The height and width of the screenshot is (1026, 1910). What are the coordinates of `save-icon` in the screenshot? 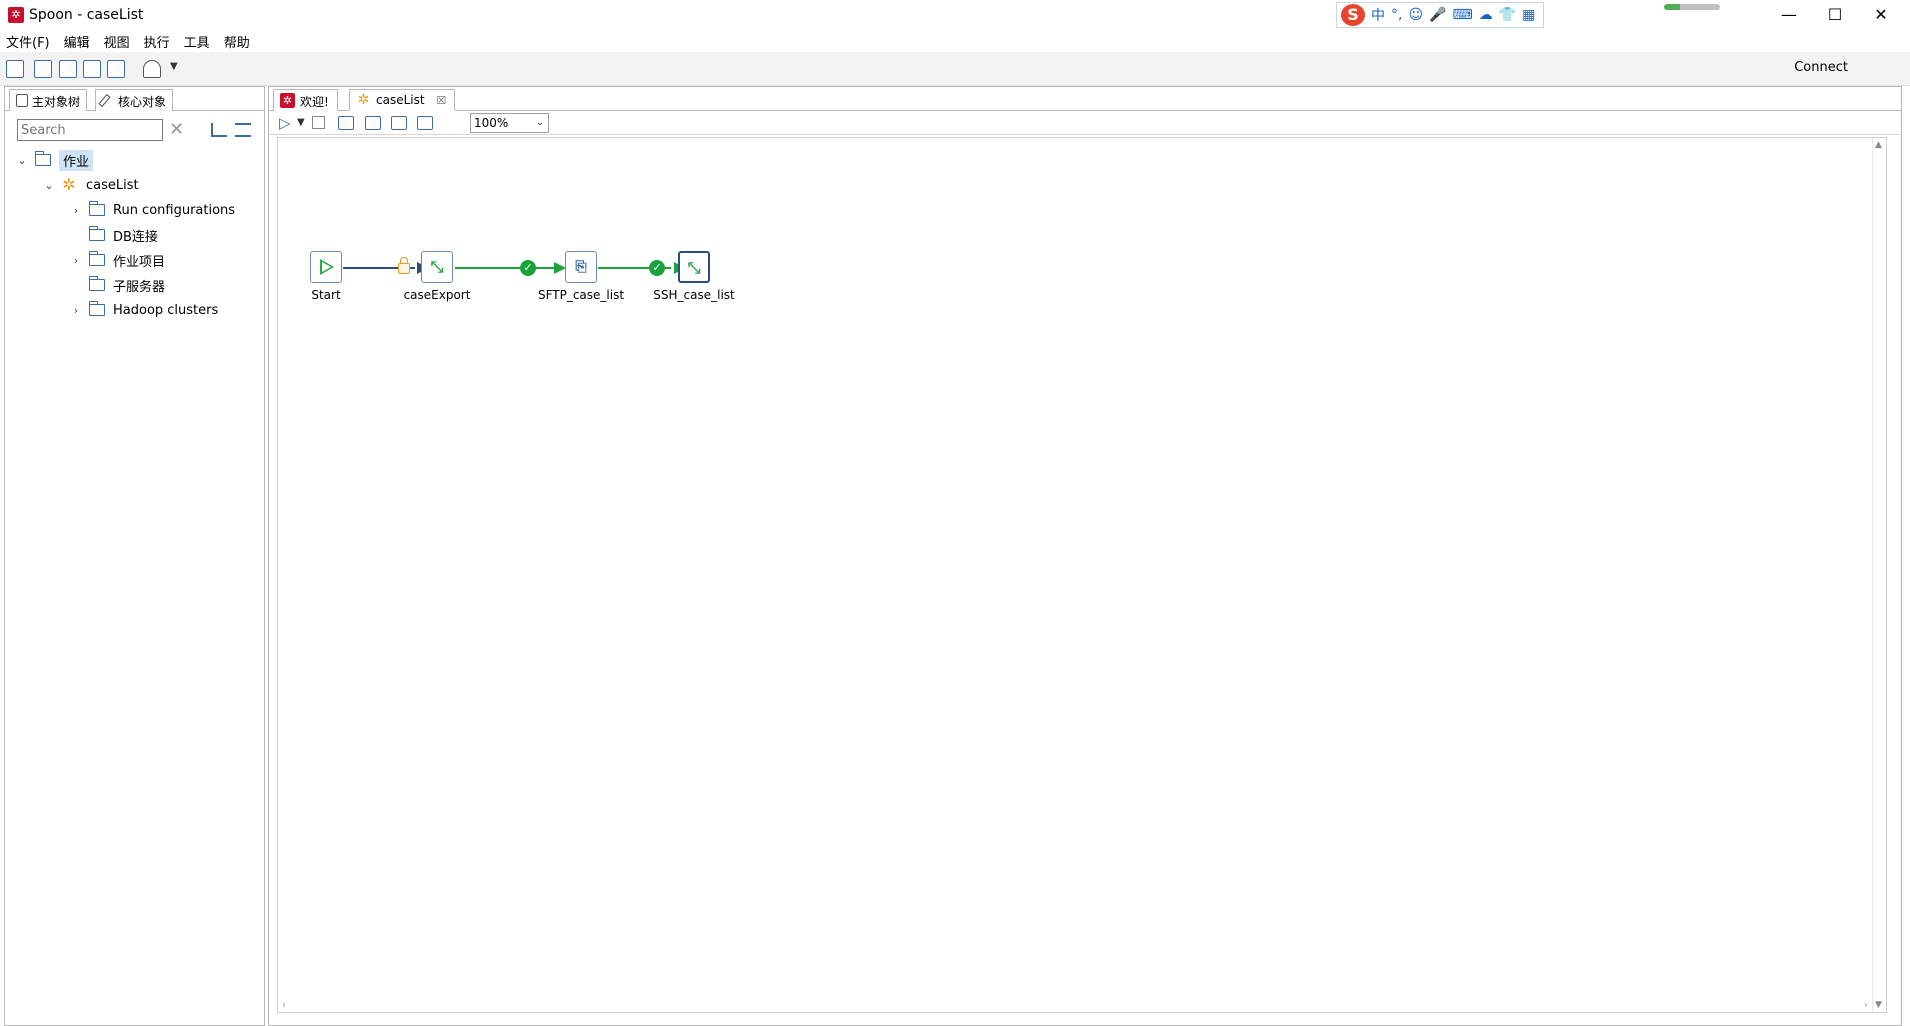 It's located at (92, 69).